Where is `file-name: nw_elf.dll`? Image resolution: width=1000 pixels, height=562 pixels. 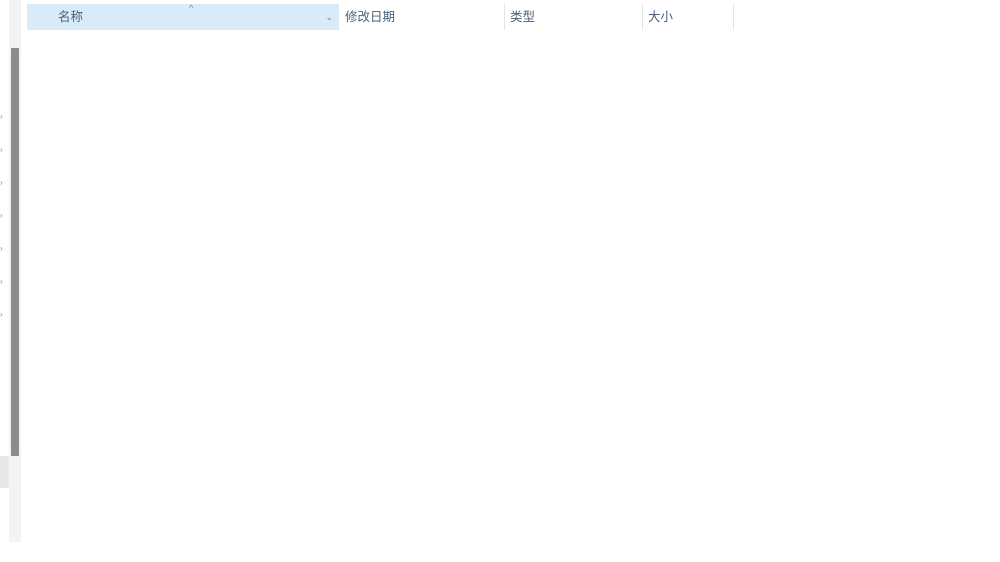
file-name: nw_elf.dll is located at coordinates (94, 237).